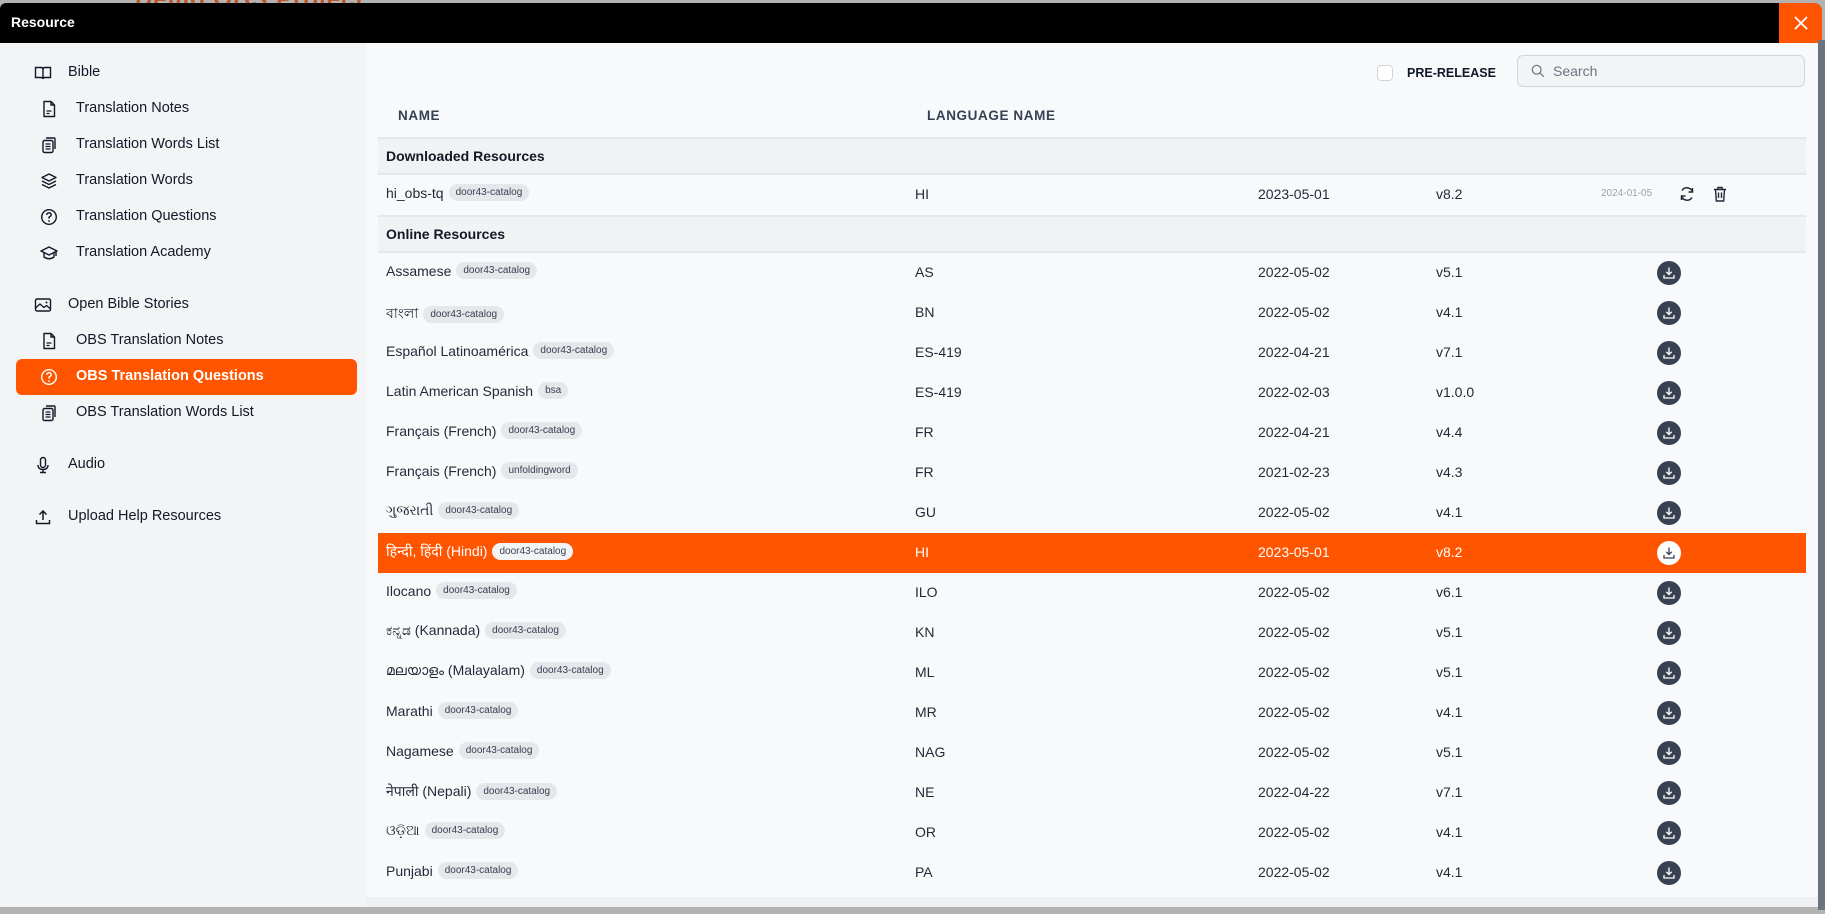 This screenshot has height=914, width=1825. What do you see at coordinates (186, 341) in the screenshot?
I see `sidebar-item-obs-translation-notes: OBS Translation Notes` at bounding box center [186, 341].